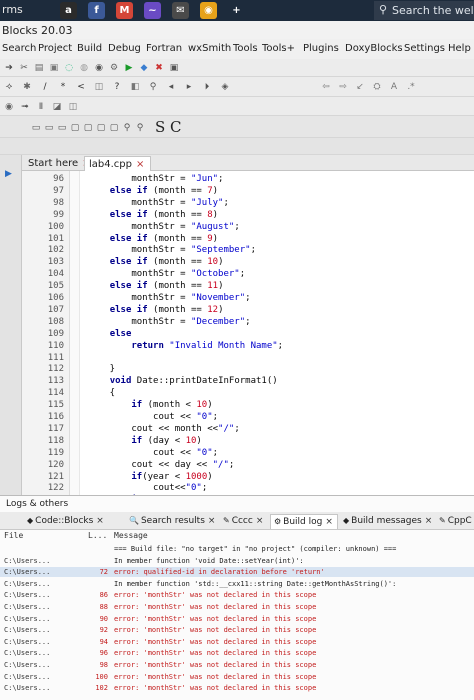 Image resolution: width=474 pixels, height=700 pixels. I want to click on toolbar-icon: ◍, so click(84, 68).